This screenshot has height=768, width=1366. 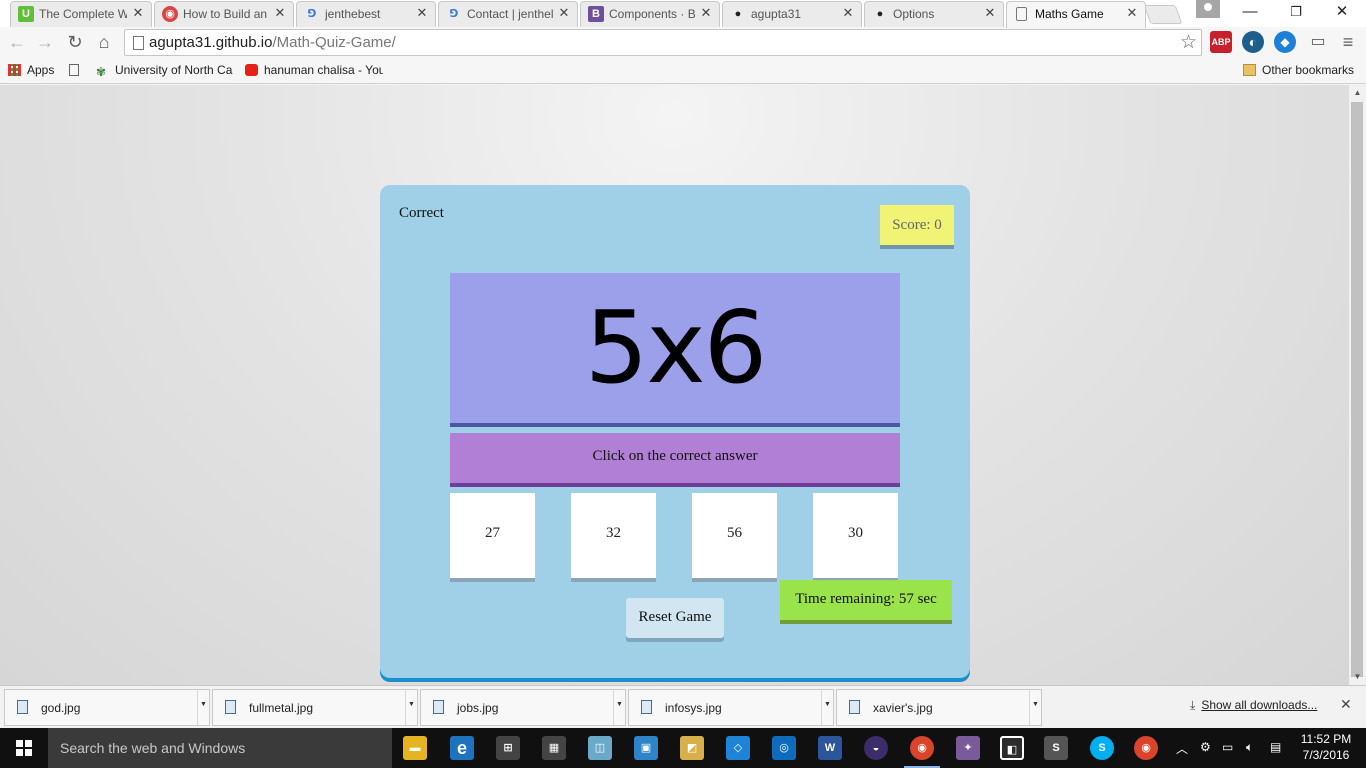 I want to click on app-icon: ◧, so click(x=1012, y=748).